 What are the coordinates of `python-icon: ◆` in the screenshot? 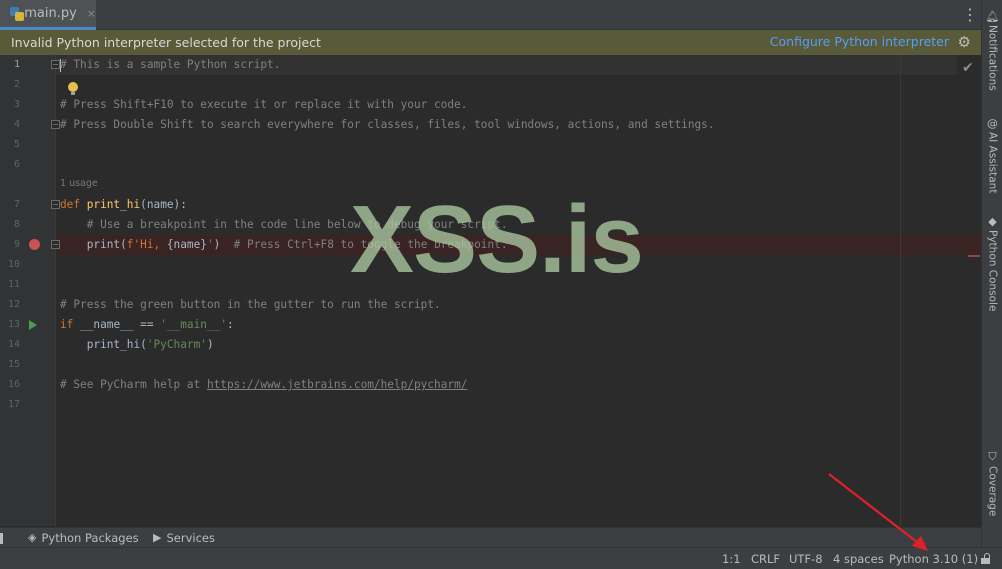 It's located at (992, 221).